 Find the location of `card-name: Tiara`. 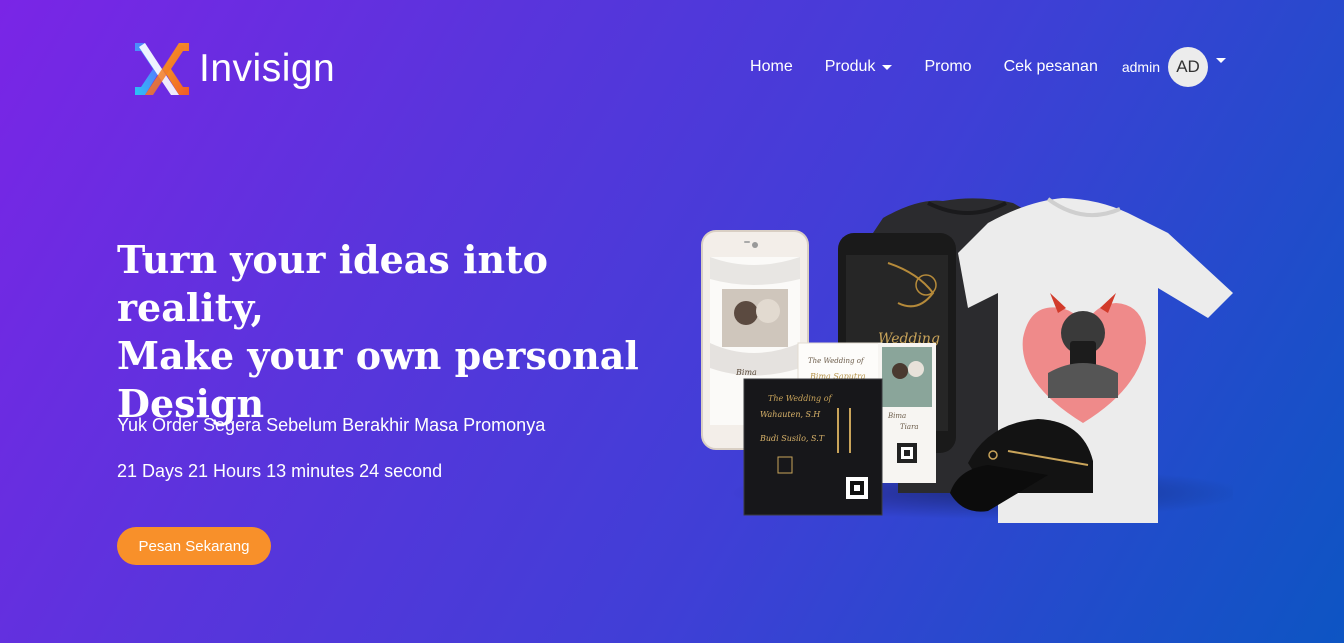

card-name: Tiara is located at coordinates (909, 427).